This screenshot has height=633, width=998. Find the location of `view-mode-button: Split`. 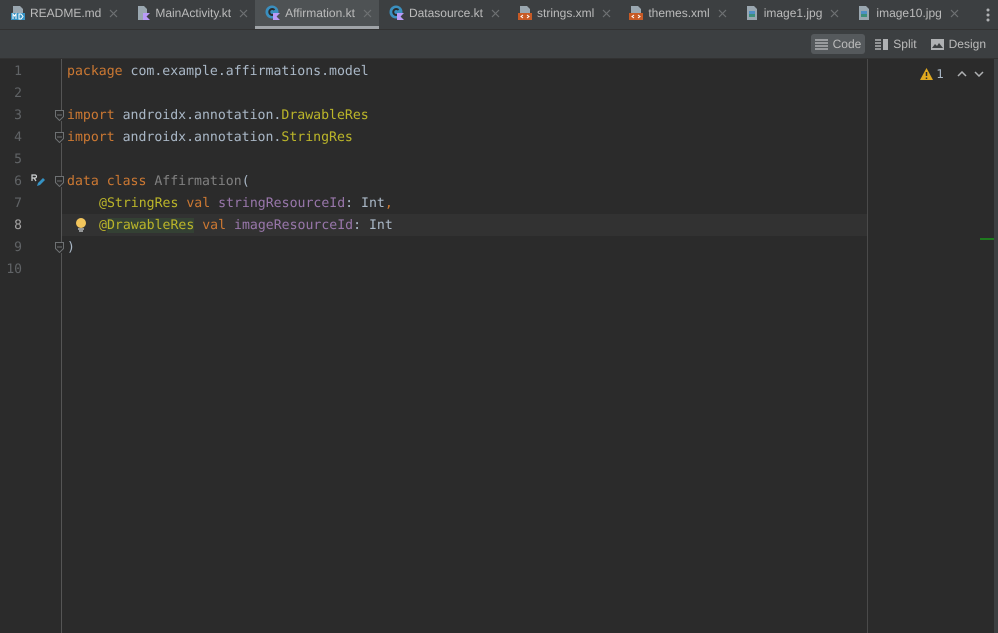

view-mode-button: Split is located at coordinates (896, 44).